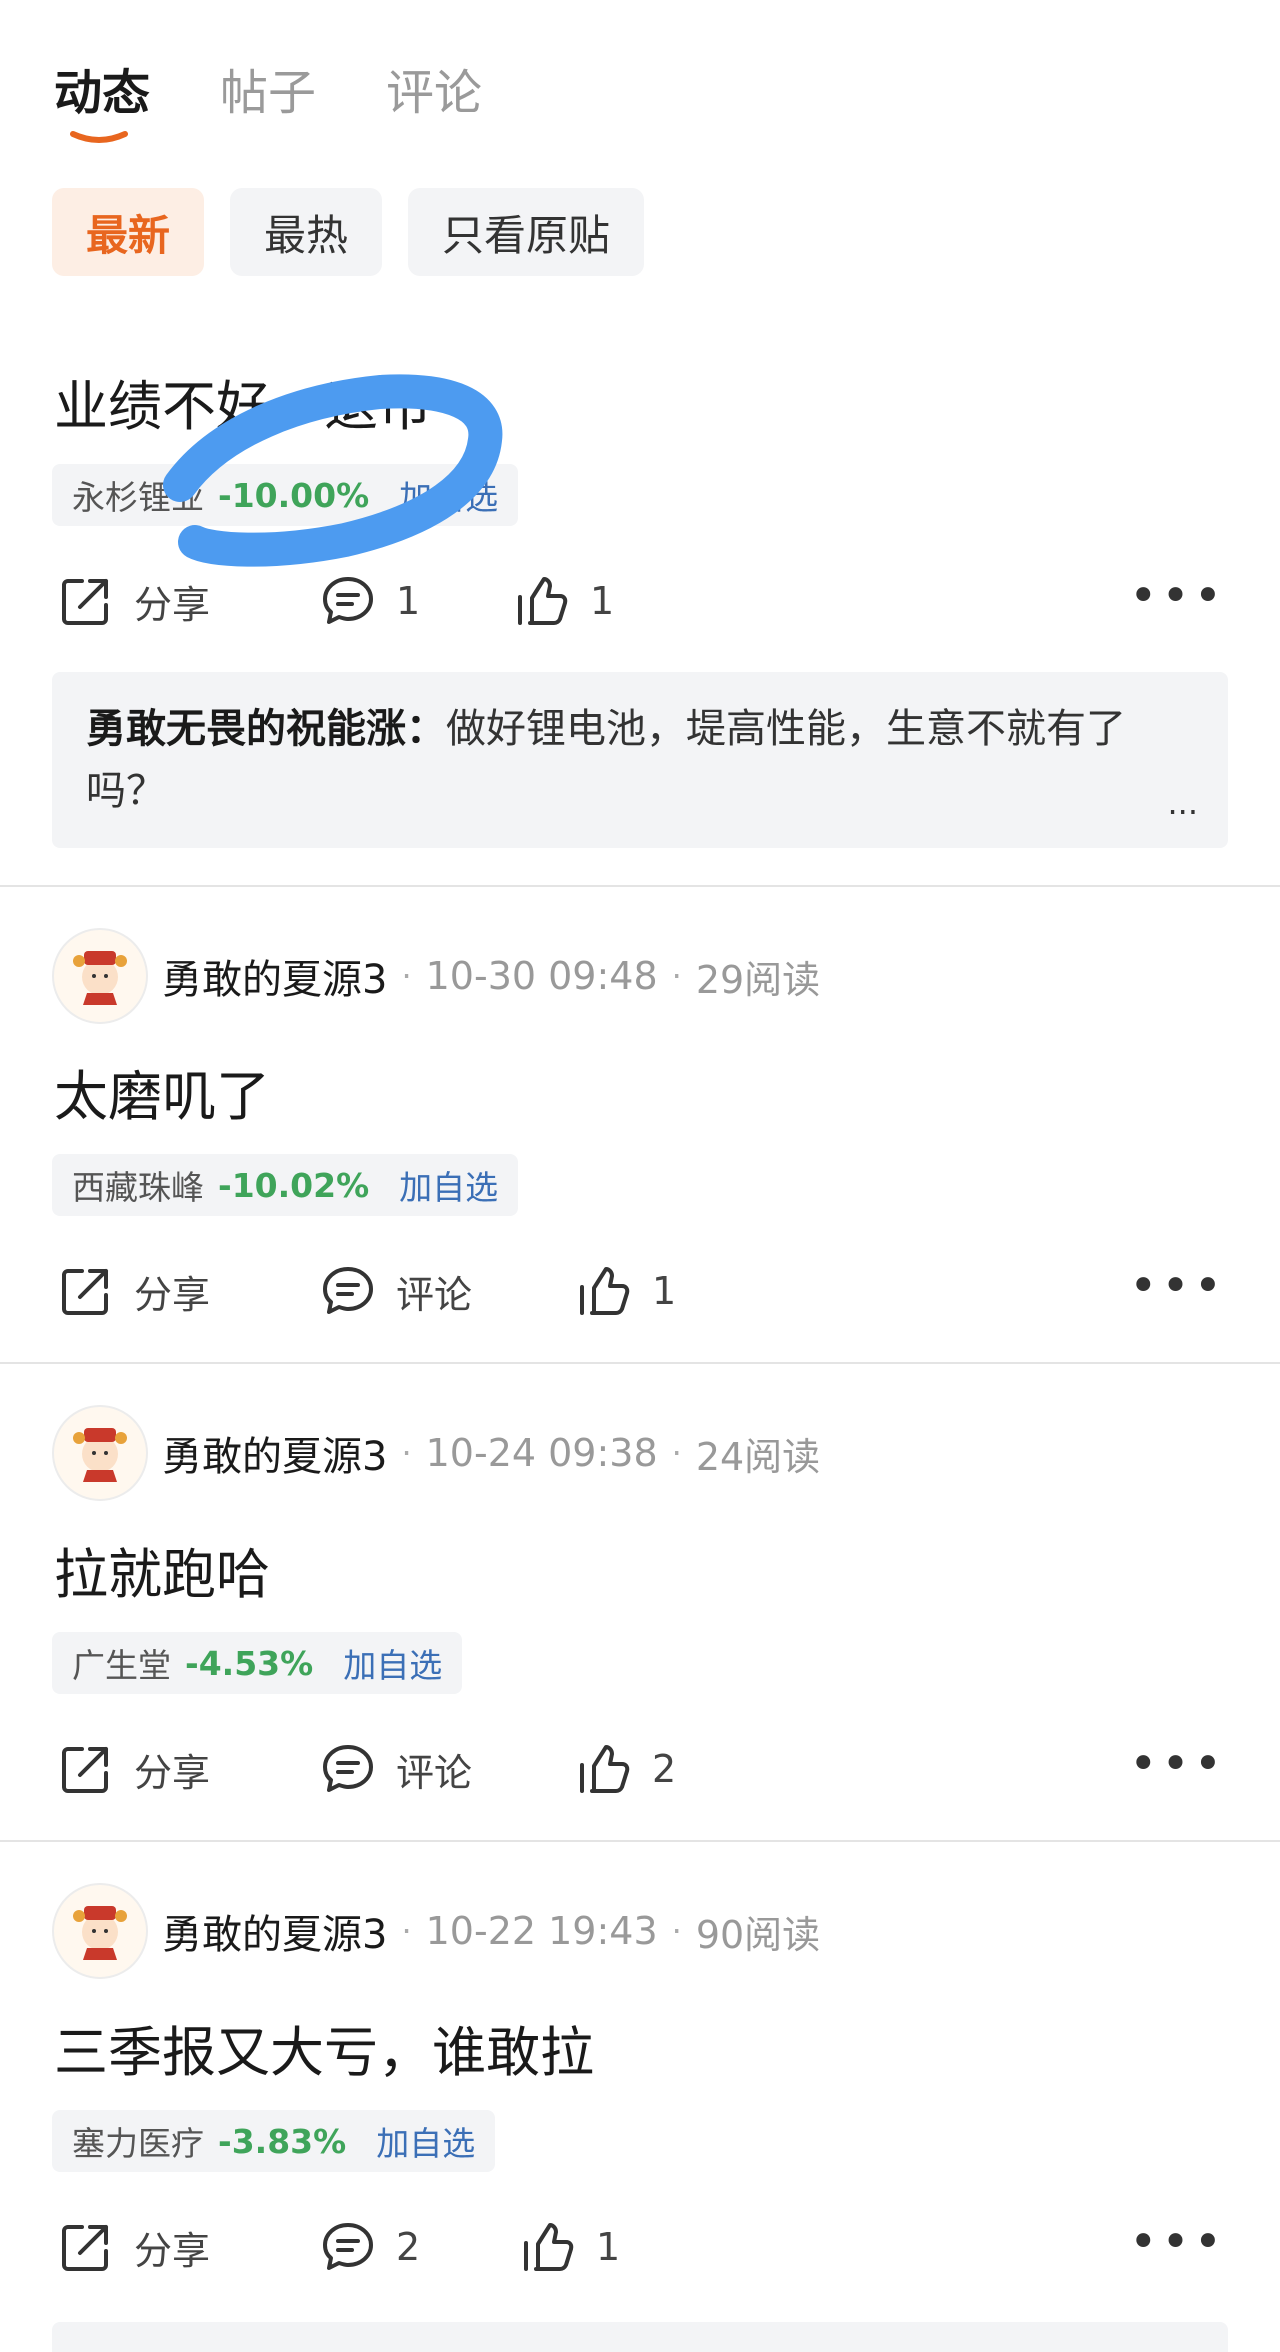 The image size is (1280, 2352). I want to click on tab-bar: 动态 帖子 评论, so click(268, 101).